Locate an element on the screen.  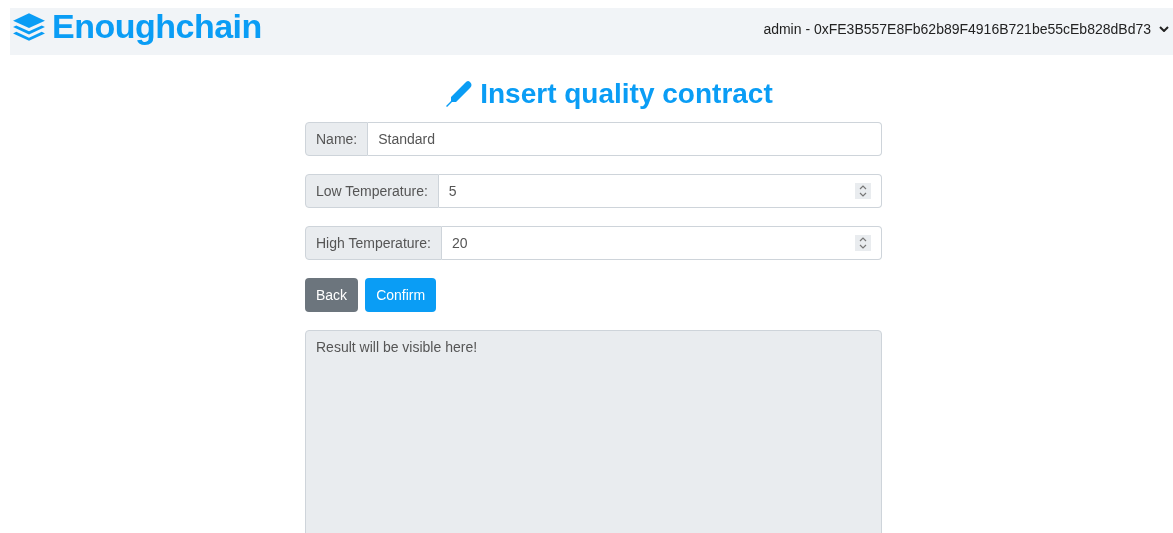
input-field: 20 is located at coordinates (661, 243).